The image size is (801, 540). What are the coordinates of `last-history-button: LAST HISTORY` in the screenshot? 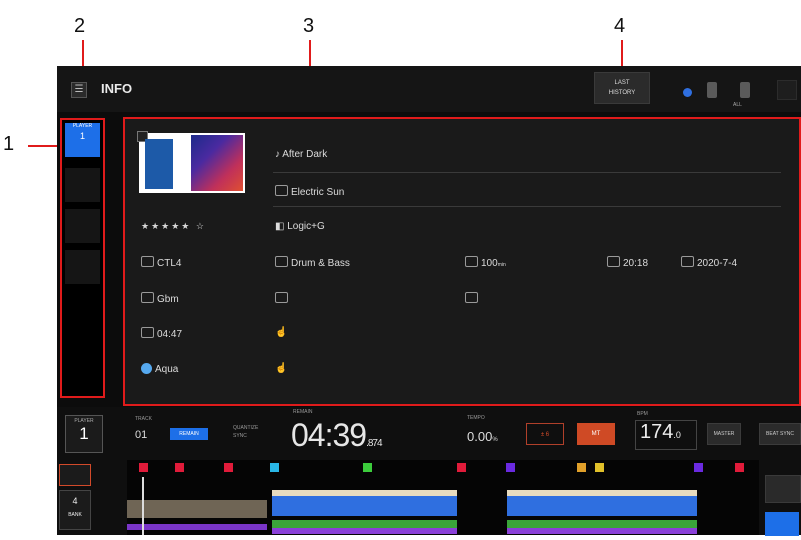 It's located at (622, 88).